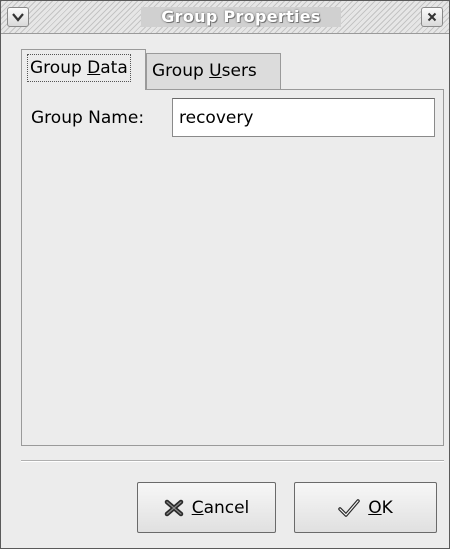 This screenshot has width=450, height=549. I want to click on group-name-field, so click(303, 117).